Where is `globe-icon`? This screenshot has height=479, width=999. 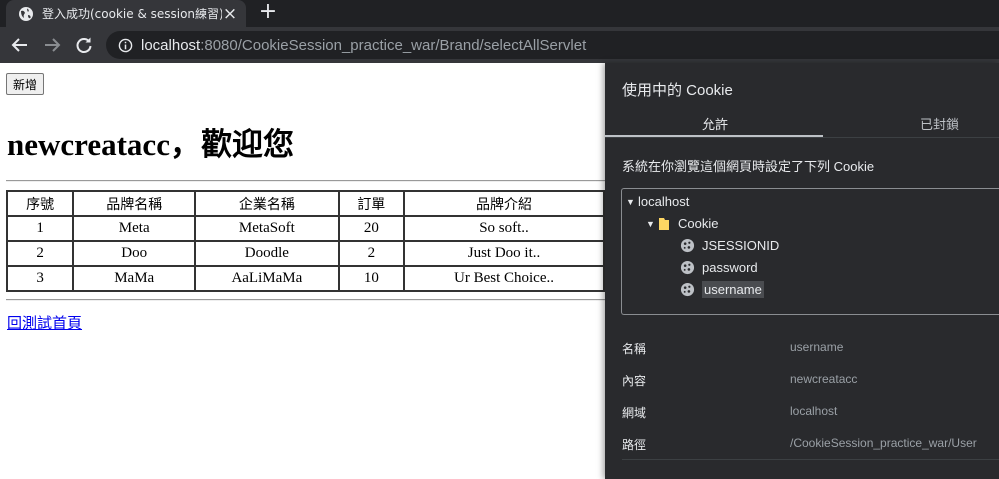
globe-icon is located at coordinates (26, 13).